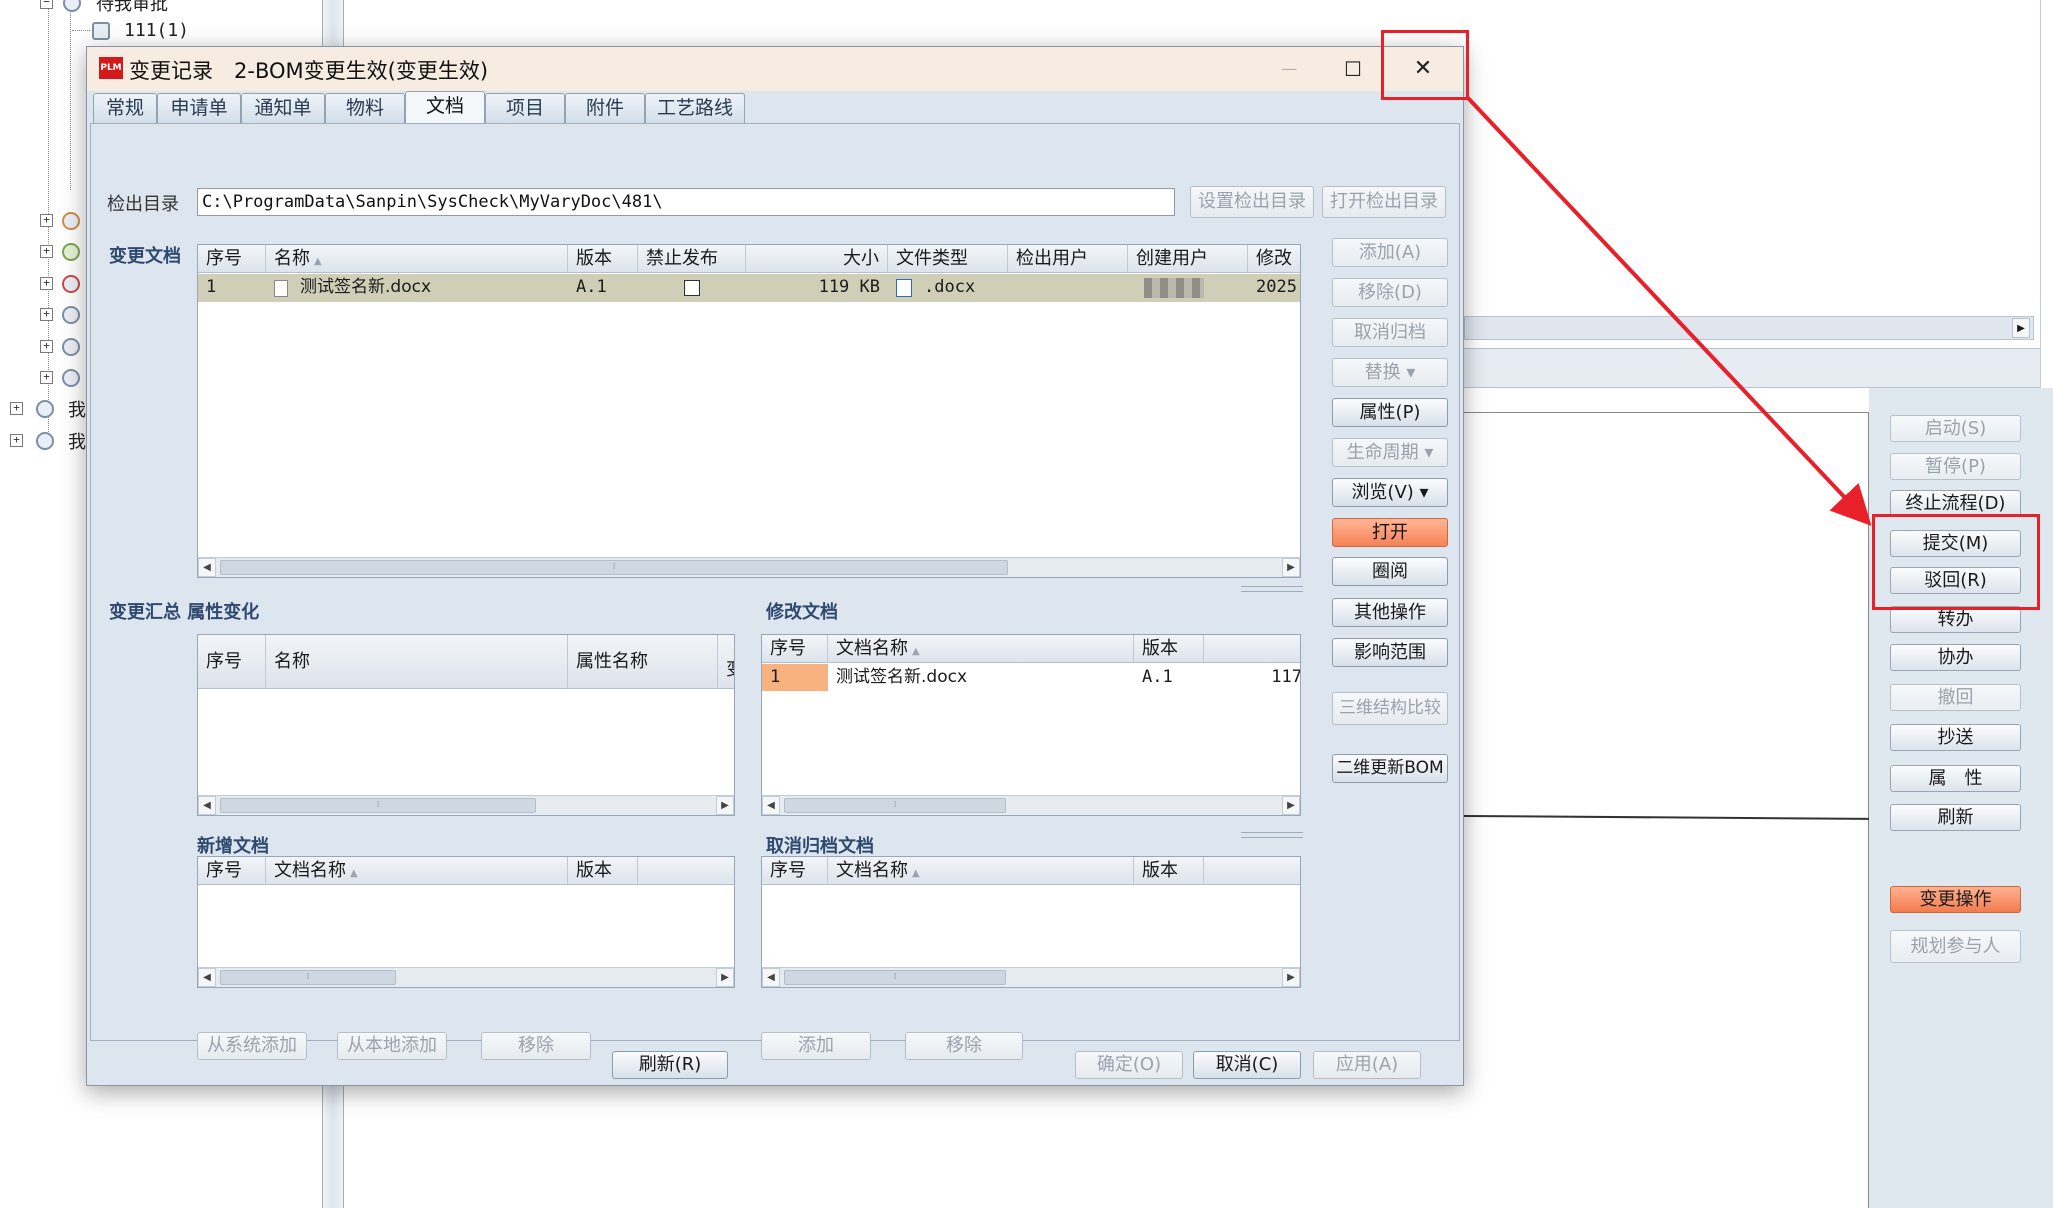 Image resolution: width=2053 pixels, height=1208 pixels. I want to click on impact-scope-button: 影响范围, so click(1390, 652).